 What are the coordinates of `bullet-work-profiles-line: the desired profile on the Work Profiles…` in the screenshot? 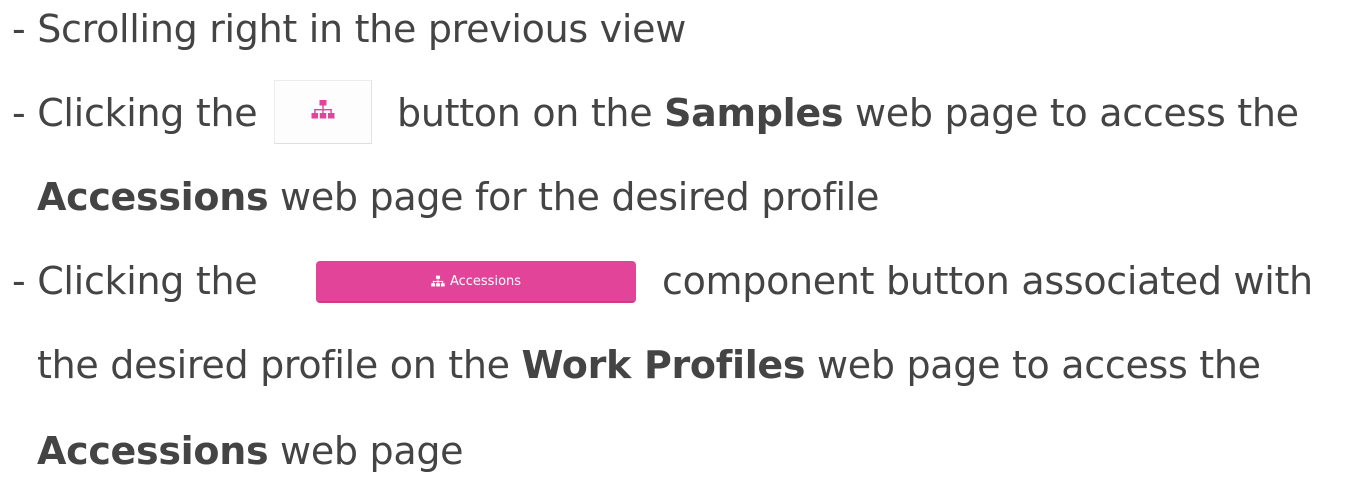 It's located at (649, 365).